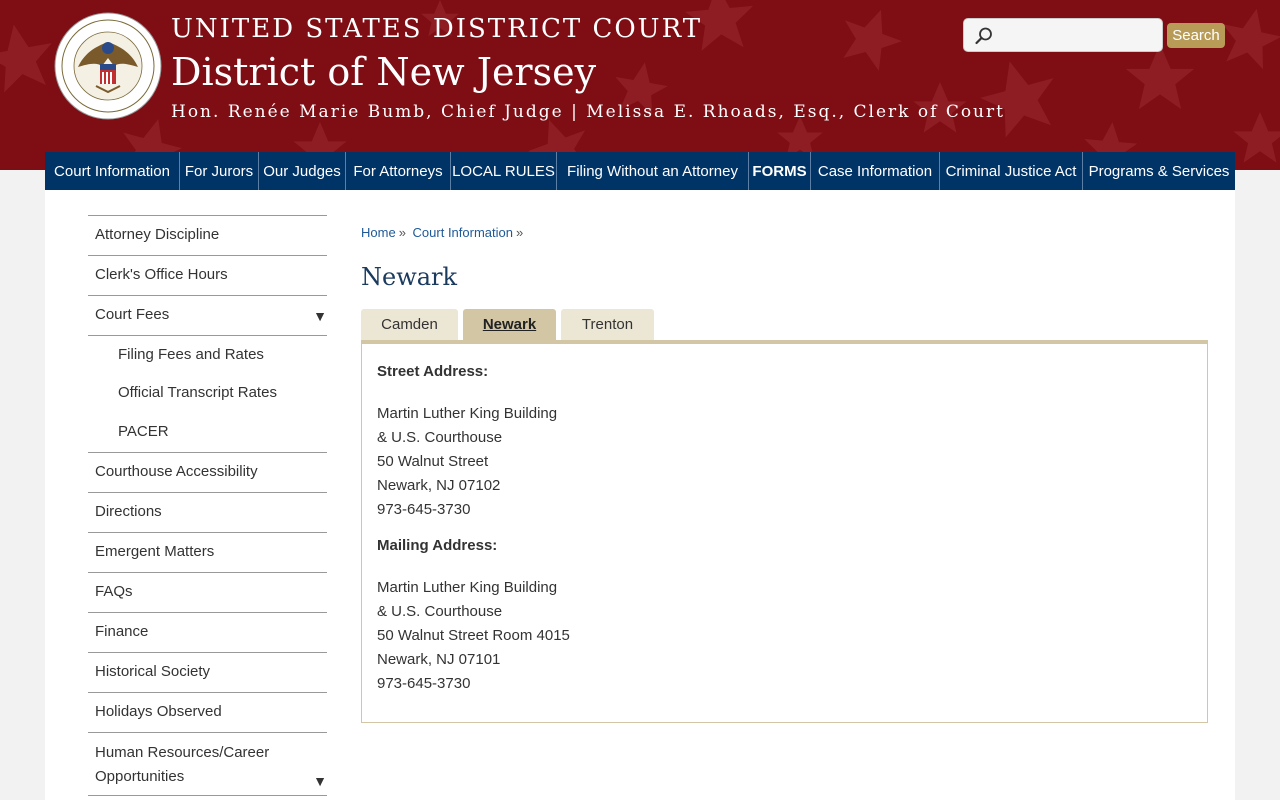 The height and width of the screenshot is (800, 1280). I want to click on sidebar-item-emergent-matters: Emergent Matters, so click(207, 552).